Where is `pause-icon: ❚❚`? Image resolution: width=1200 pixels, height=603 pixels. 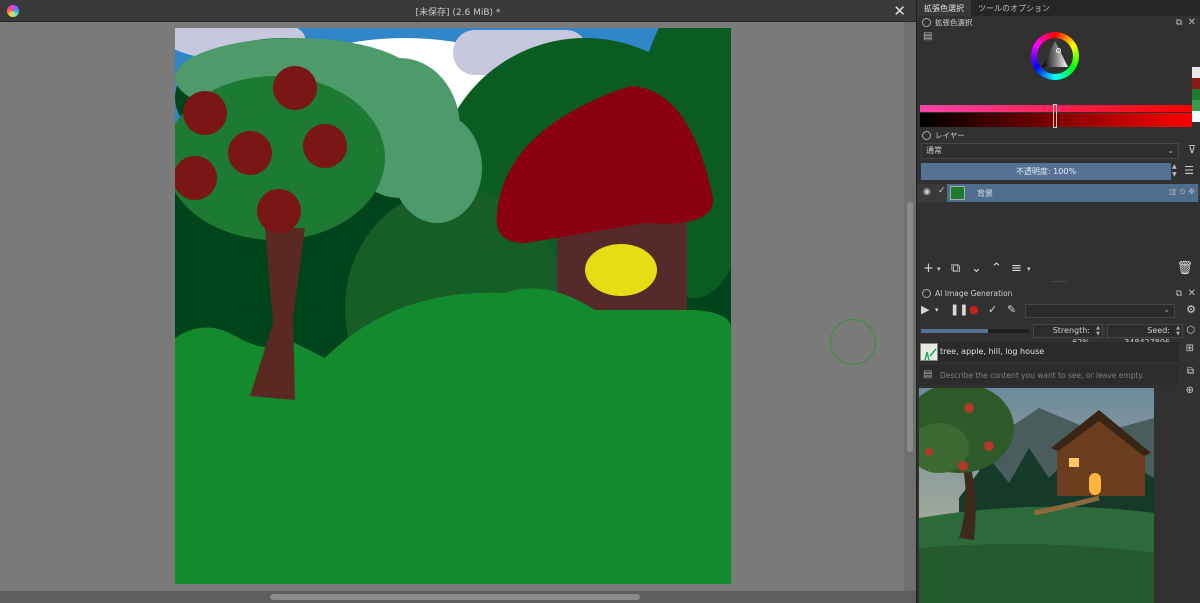
pause-icon: ❚❚ is located at coordinates (959, 309).